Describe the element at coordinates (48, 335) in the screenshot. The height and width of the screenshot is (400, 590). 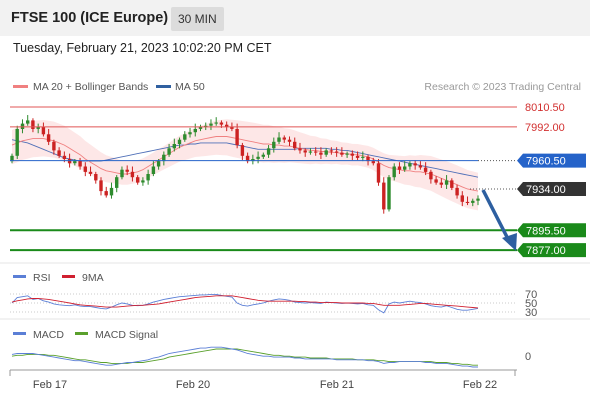
I see `macd-legend-label: MACD` at that location.